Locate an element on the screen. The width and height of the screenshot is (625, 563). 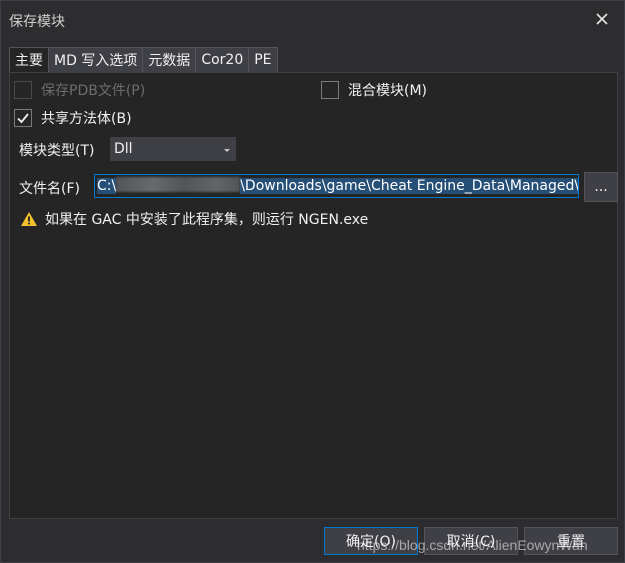
filename-value-start: C:\ is located at coordinates (107, 186).